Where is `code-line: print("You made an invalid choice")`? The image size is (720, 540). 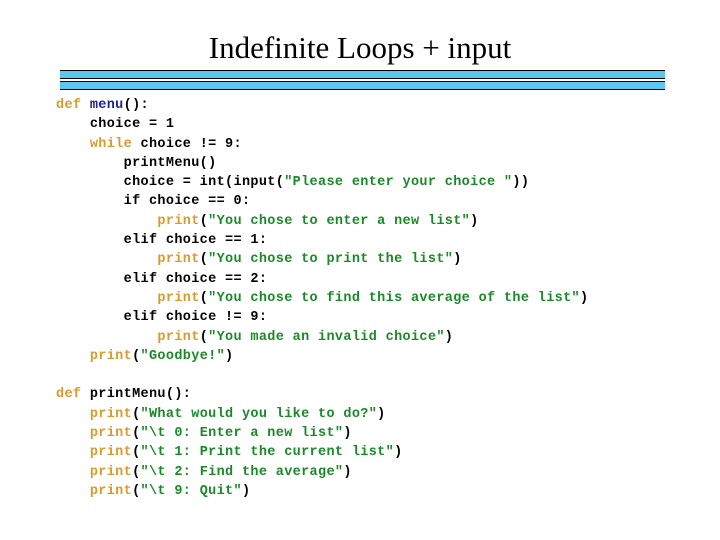
code-line: print("You made an invalid choice") is located at coordinates (322, 337).